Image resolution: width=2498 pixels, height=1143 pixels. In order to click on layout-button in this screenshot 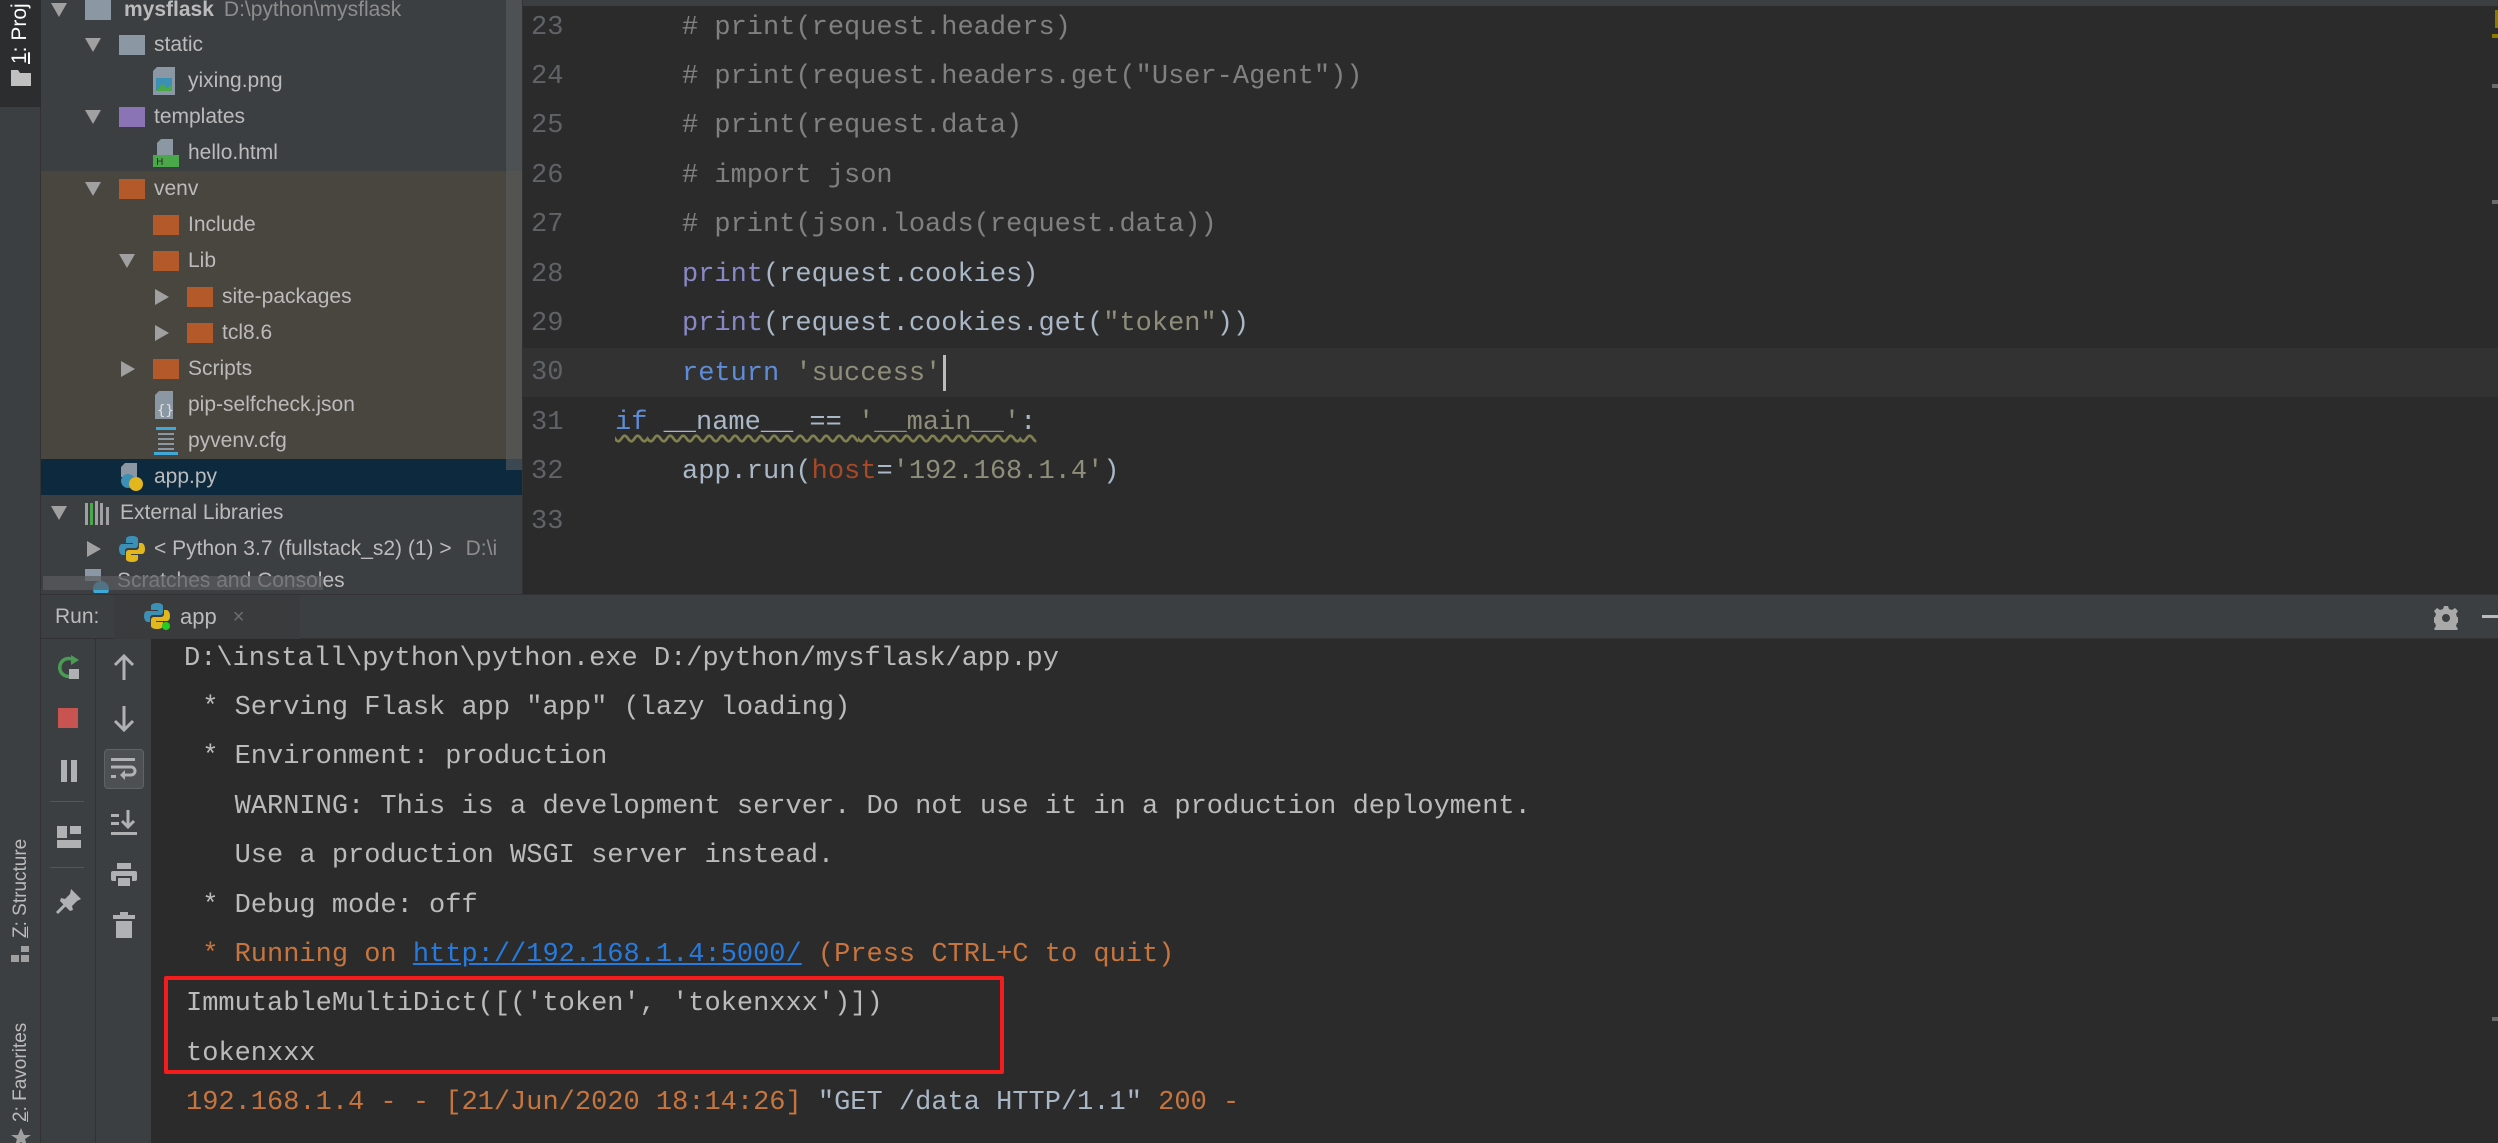, I will do `click(69, 837)`.